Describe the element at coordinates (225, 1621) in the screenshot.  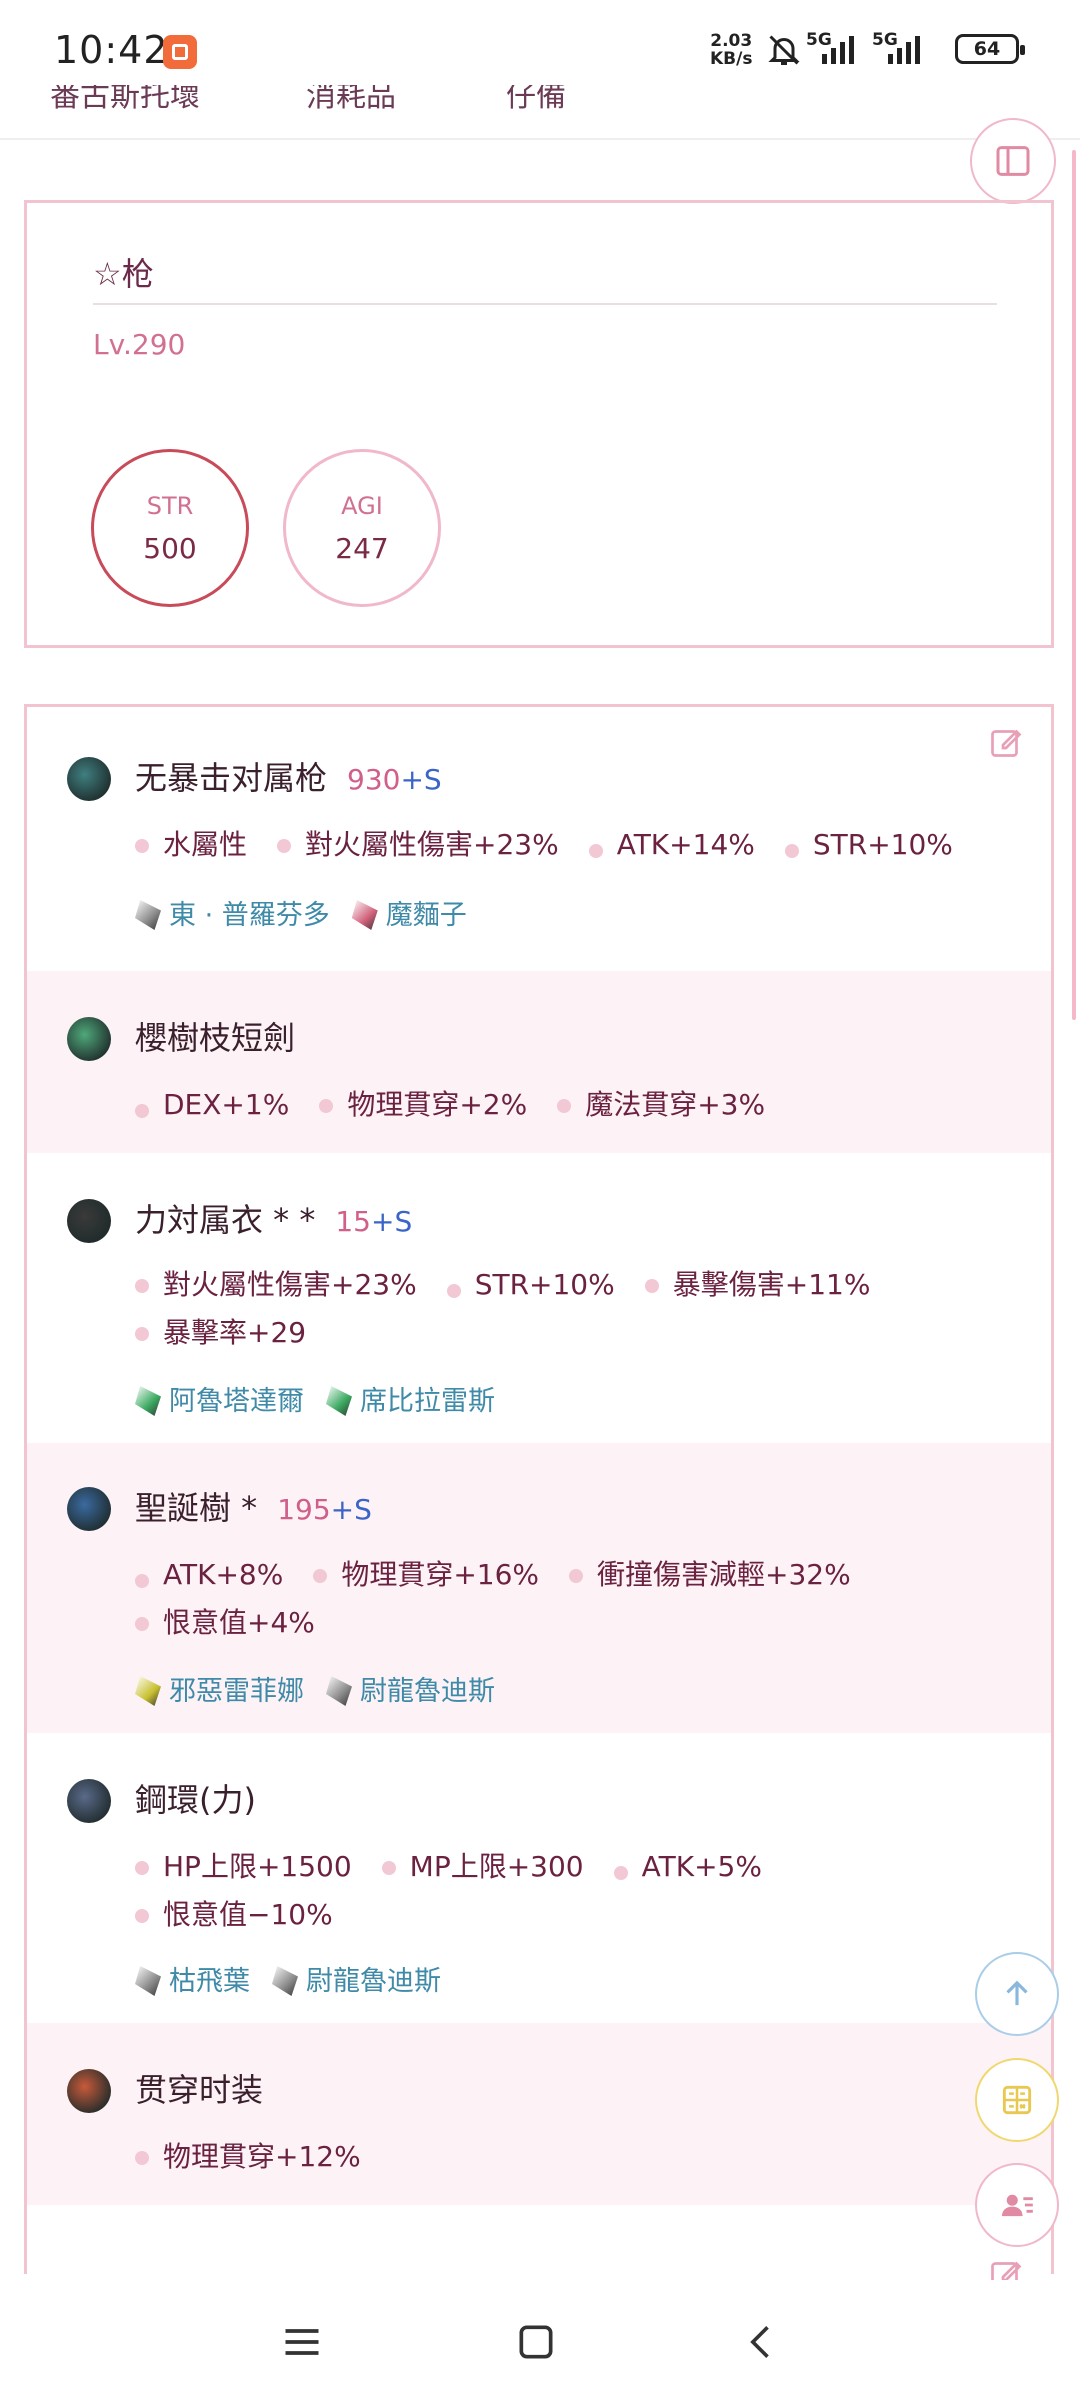
I see `stat-entry: 恨意值+4%` at that location.